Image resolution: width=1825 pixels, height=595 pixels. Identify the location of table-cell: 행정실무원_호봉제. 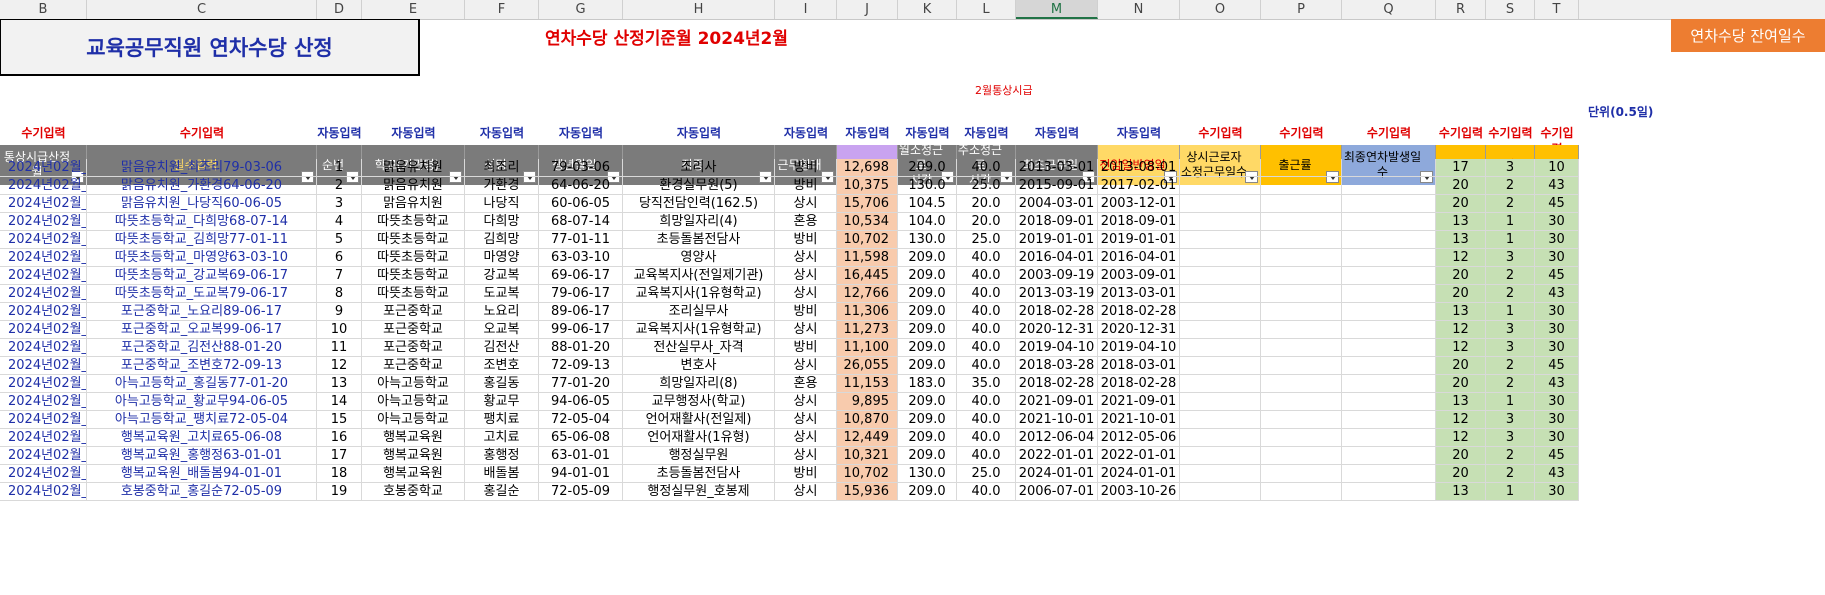
(699, 492).